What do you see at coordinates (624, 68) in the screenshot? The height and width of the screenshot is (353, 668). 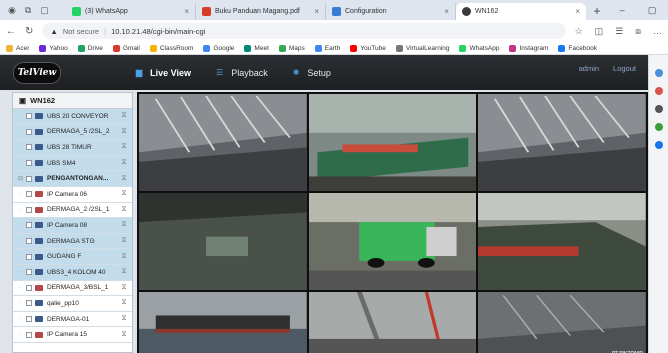 I see `logout-link: Logout` at bounding box center [624, 68].